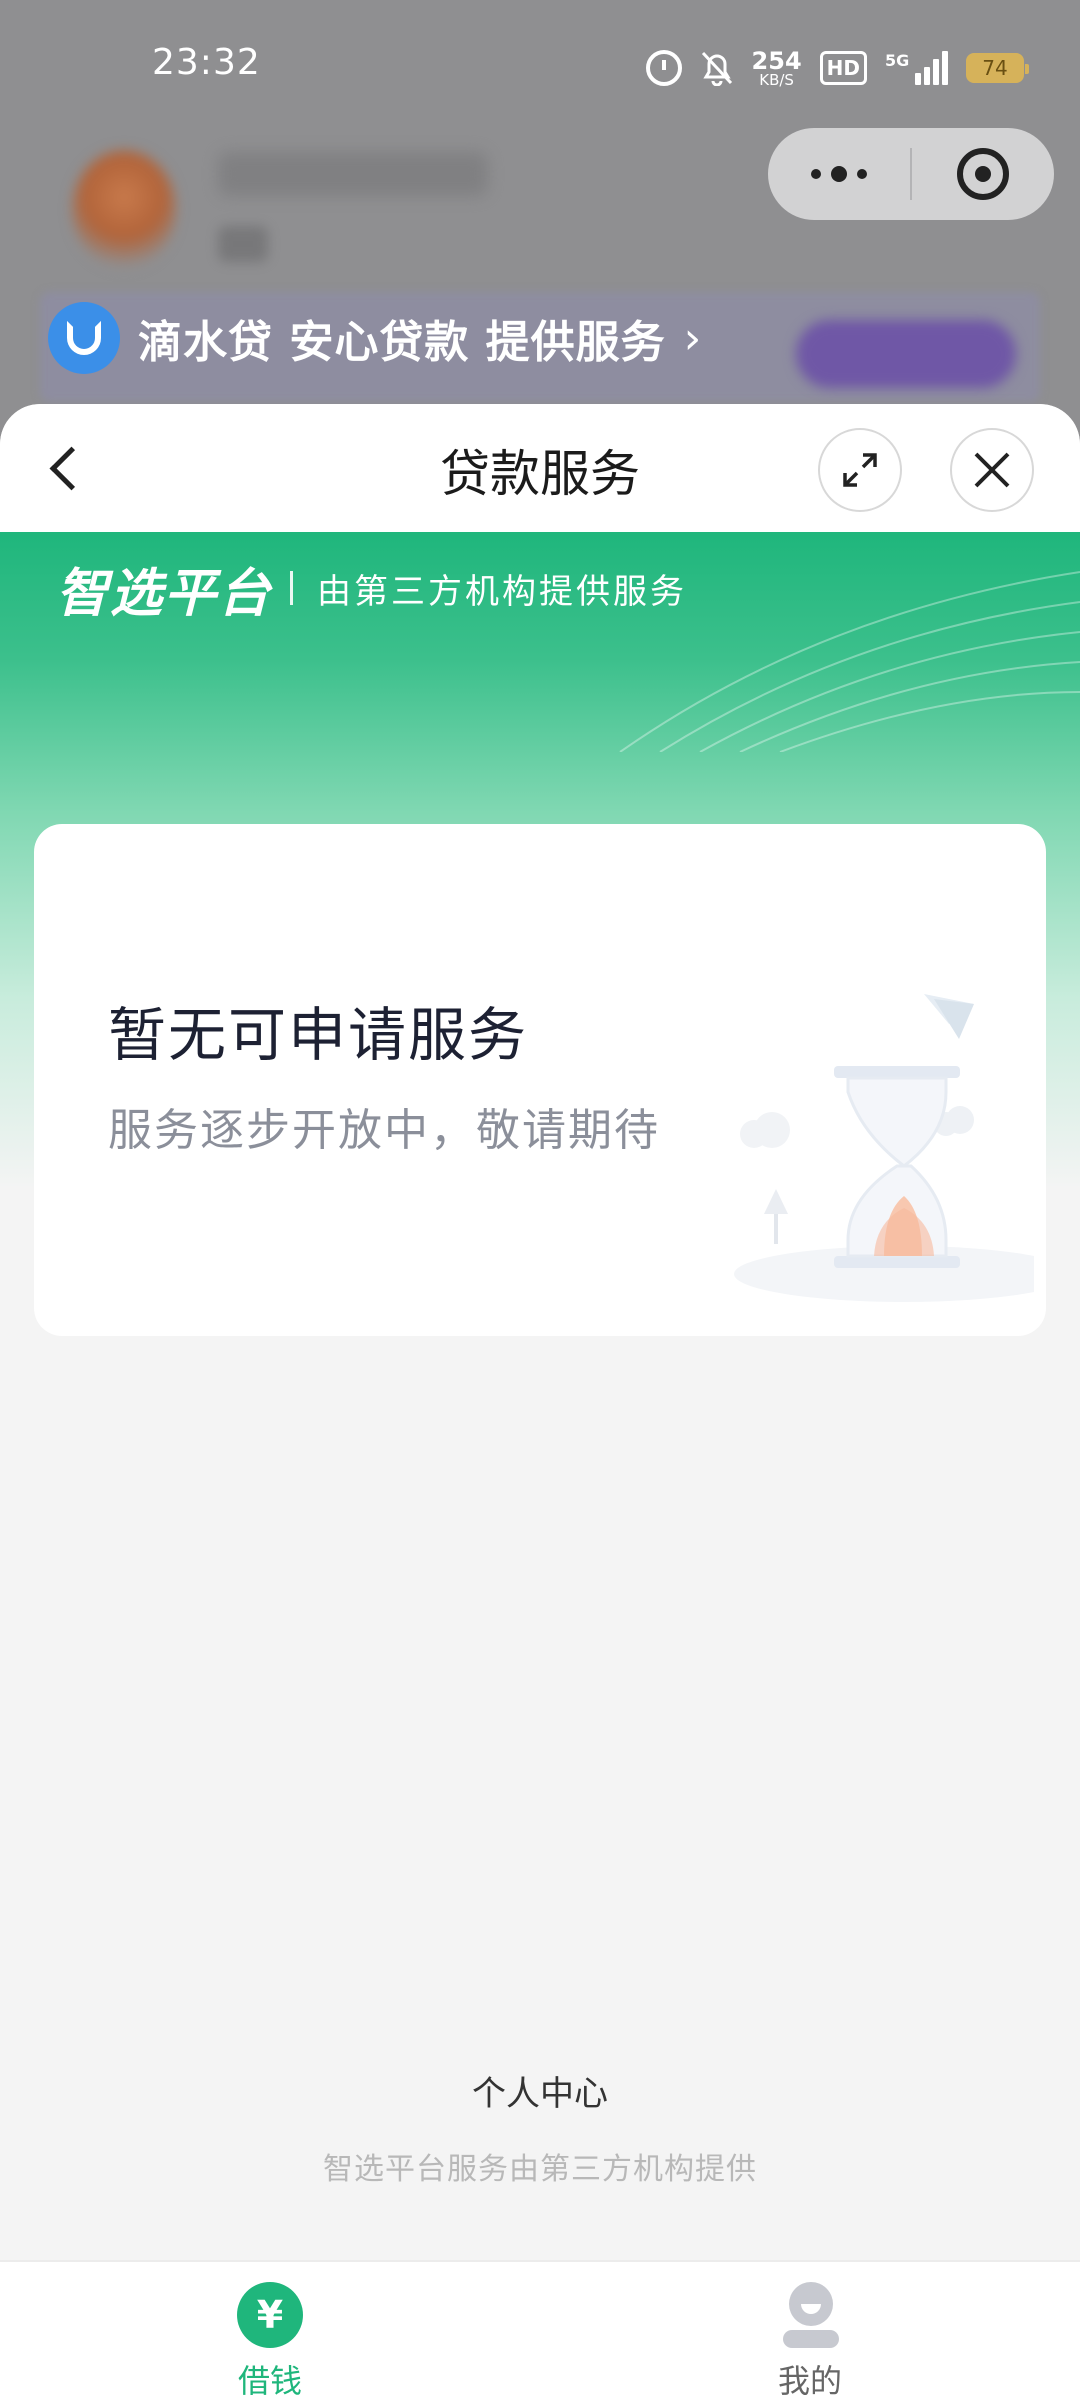 This screenshot has width=1080, height=2400. Describe the element at coordinates (206, 62) in the screenshot. I see `status-time: 23:32` at that location.